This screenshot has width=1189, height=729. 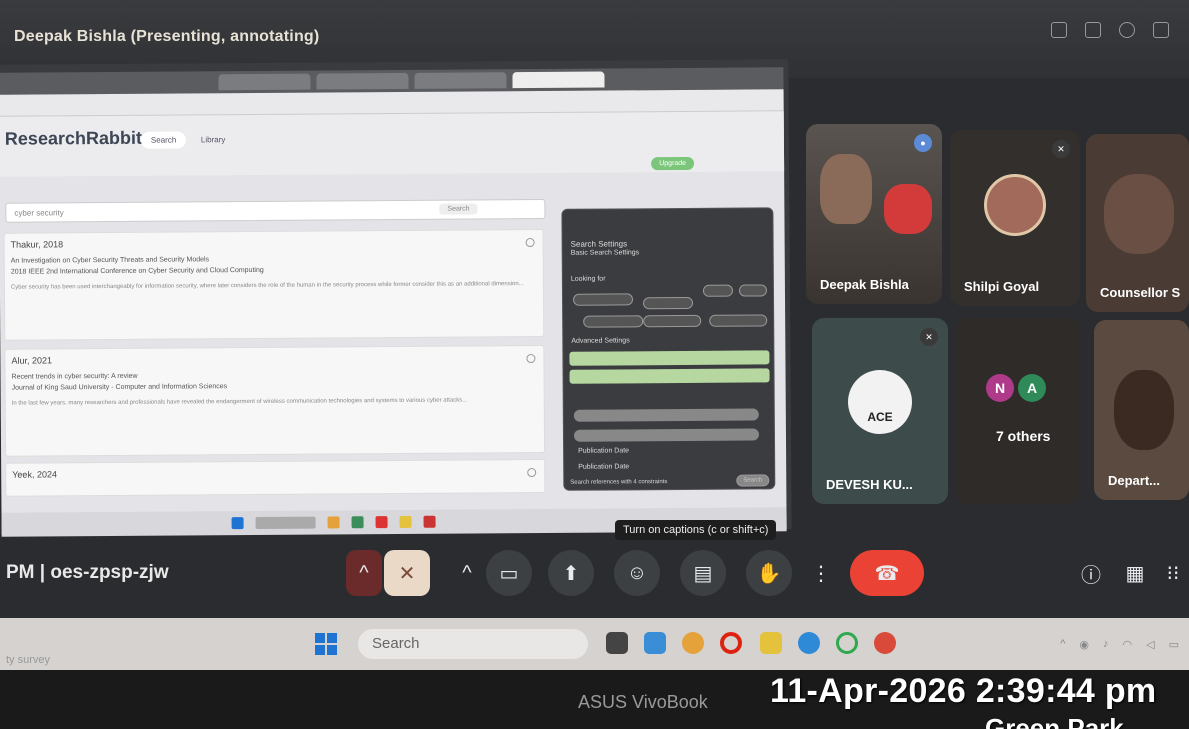 What do you see at coordinates (673, 163) in the screenshot?
I see `upgrade-button: Upgrade` at bounding box center [673, 163].